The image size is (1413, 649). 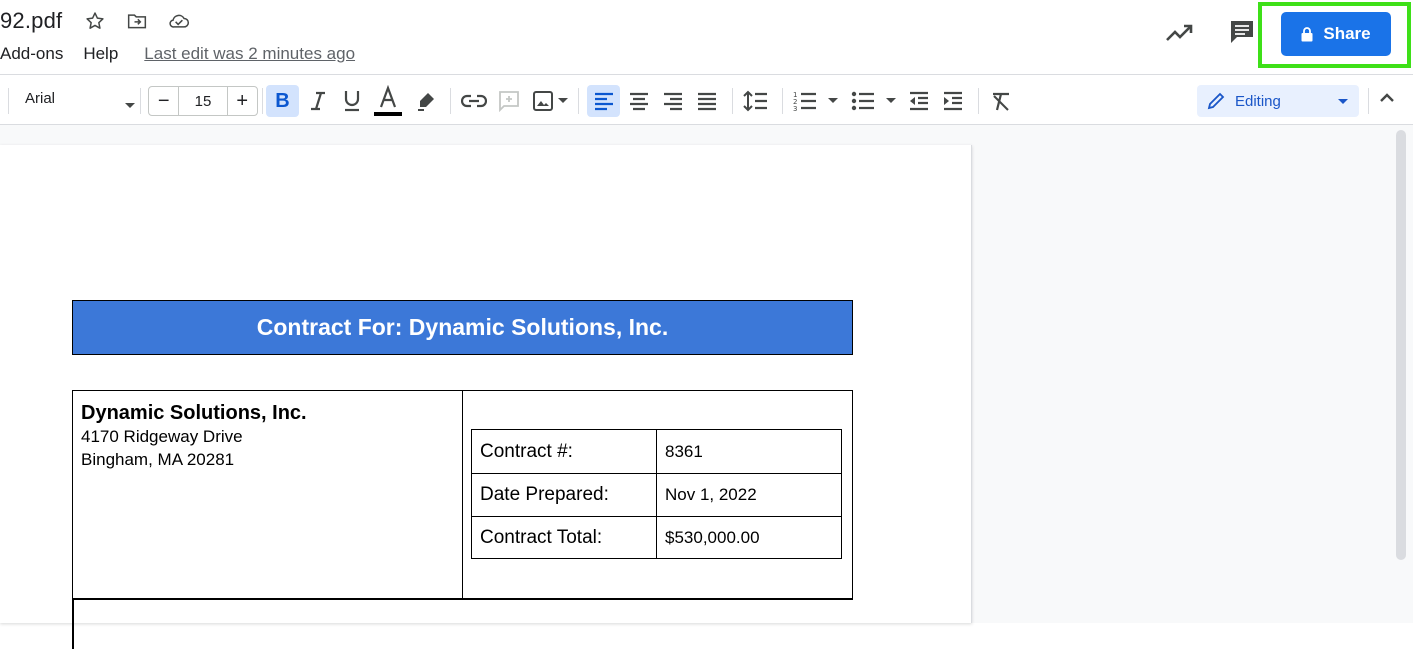 What do you see at coordinates (158, 459) in the screenshot?
I see `address-line-2: Bingham, MA 20281` at bounding box center [158, 459].